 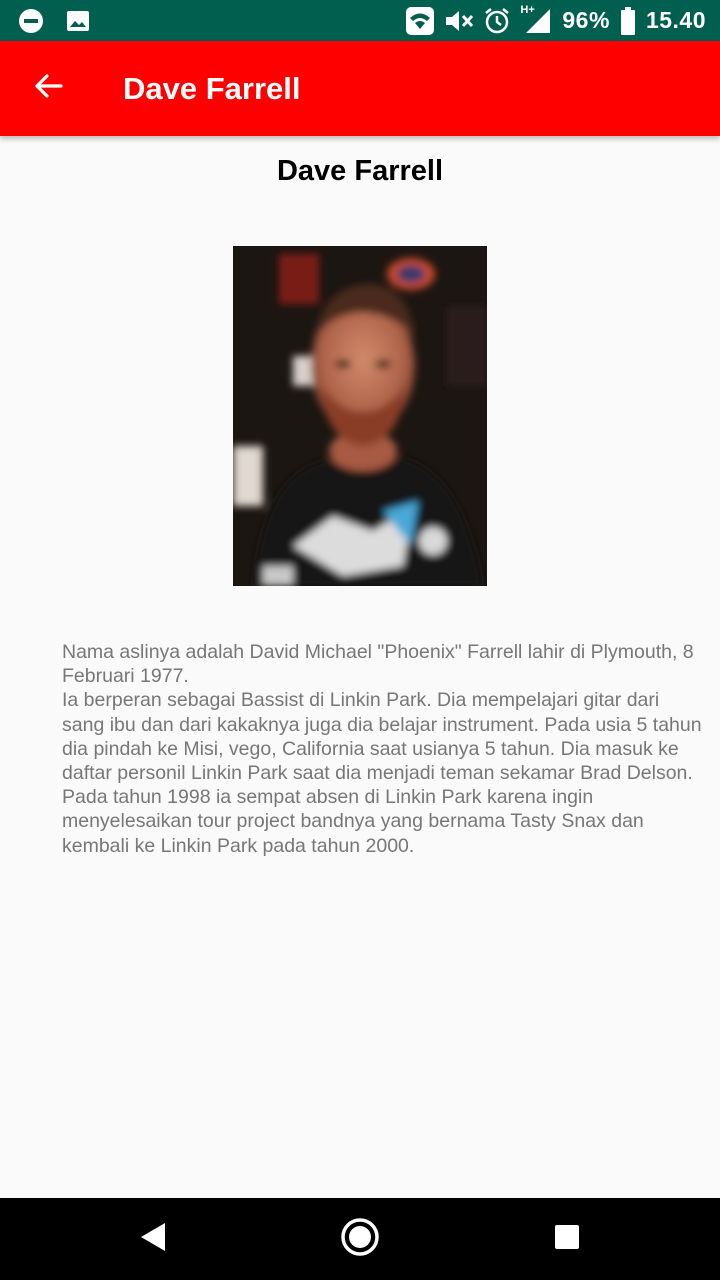 I want to click on battery-percent: 96%, so click(x=586, y=20).